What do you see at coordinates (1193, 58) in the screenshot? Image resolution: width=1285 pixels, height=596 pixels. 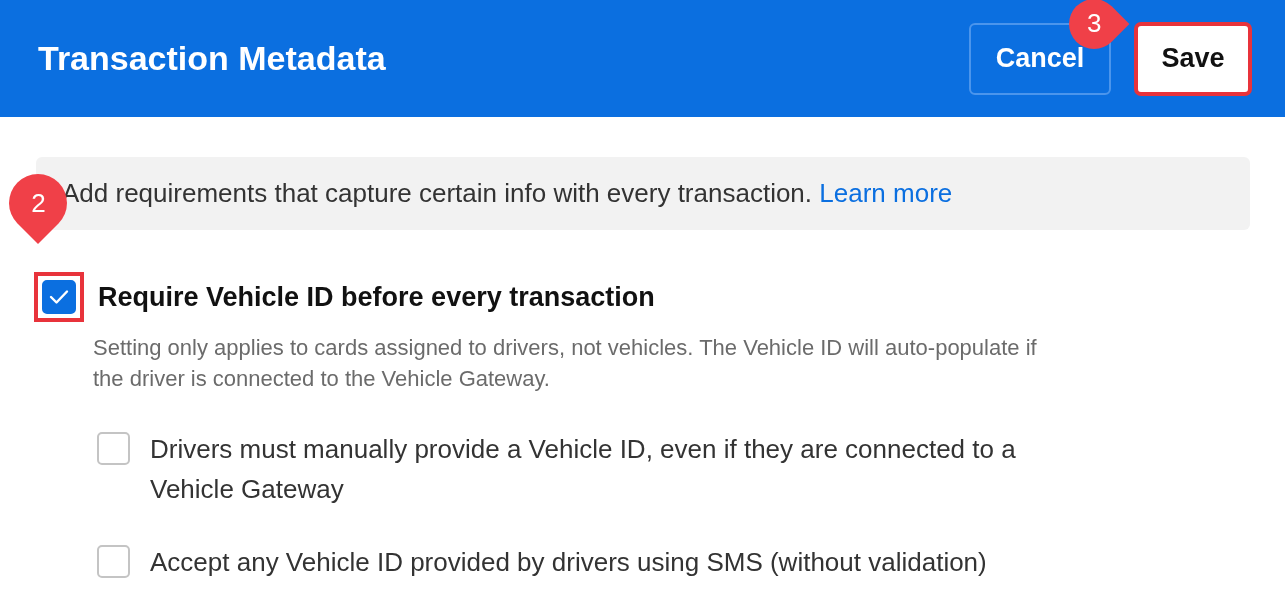 I see `save-button: Save` at bounding box center [1193, 58].